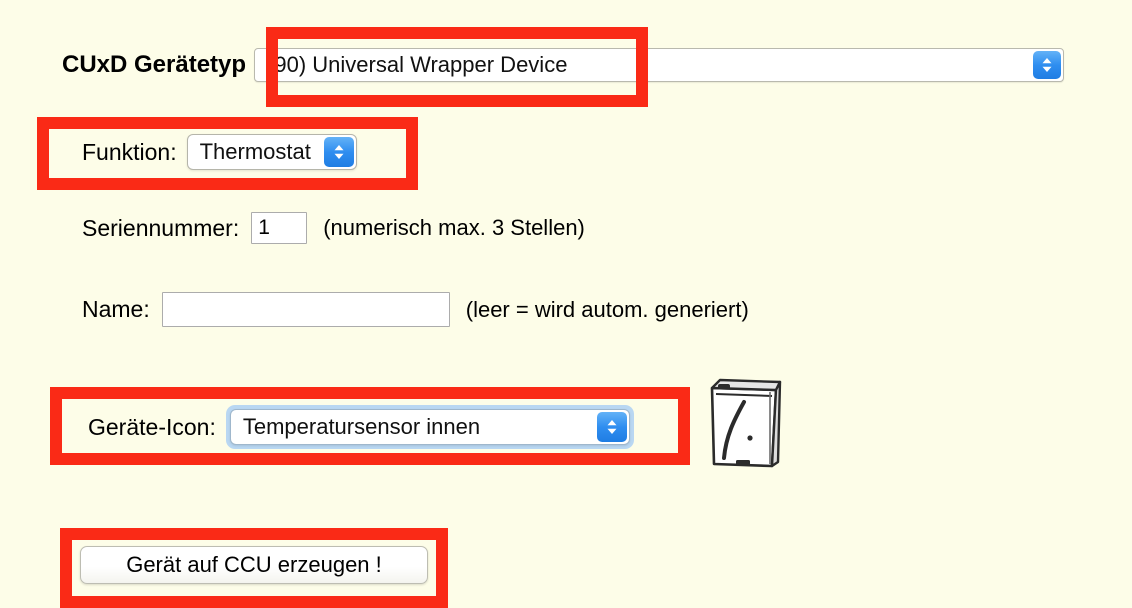 The height and width of the screenshot is (608, 1132). I want to click on serial-number-label: Seriennummer:, so click(161, 227).